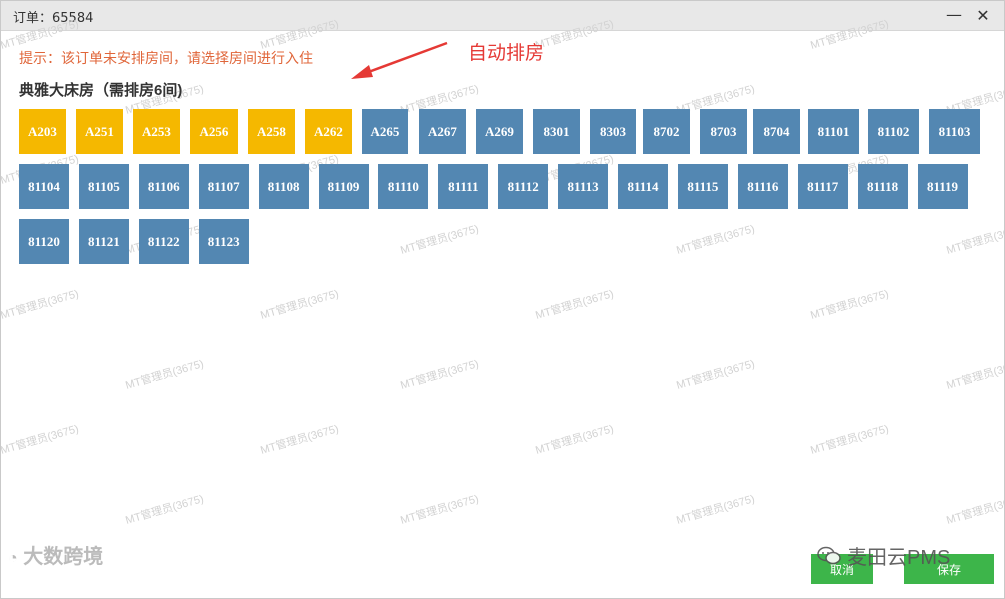 Image resolution: width=1005 pixels, height=599 pixels. I want to click on room-tile-A256: A256, so click(214, 131).